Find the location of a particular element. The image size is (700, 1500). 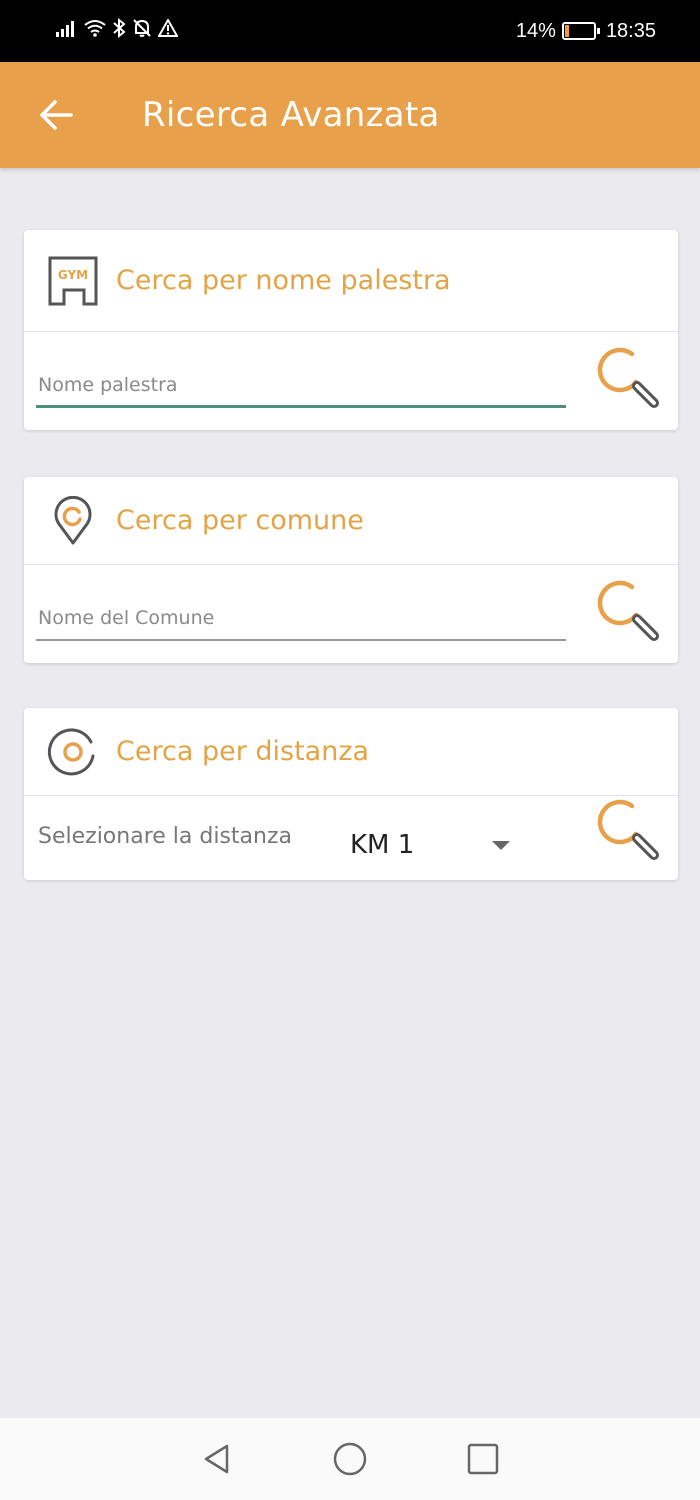

comune-search-header: Cerca per comune is located at coordinates (351, 521).